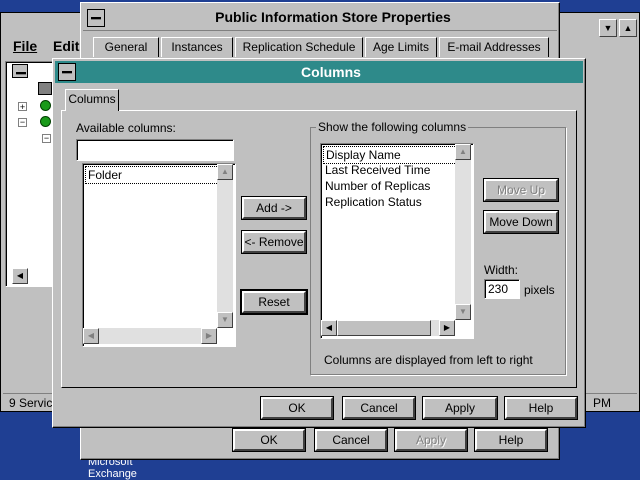 The height and width of the screenshot is (480, 640). Describe the element at coordinates (392, 127) in the screenshot. I see `show-columns-label: Show the following columns` at that location.